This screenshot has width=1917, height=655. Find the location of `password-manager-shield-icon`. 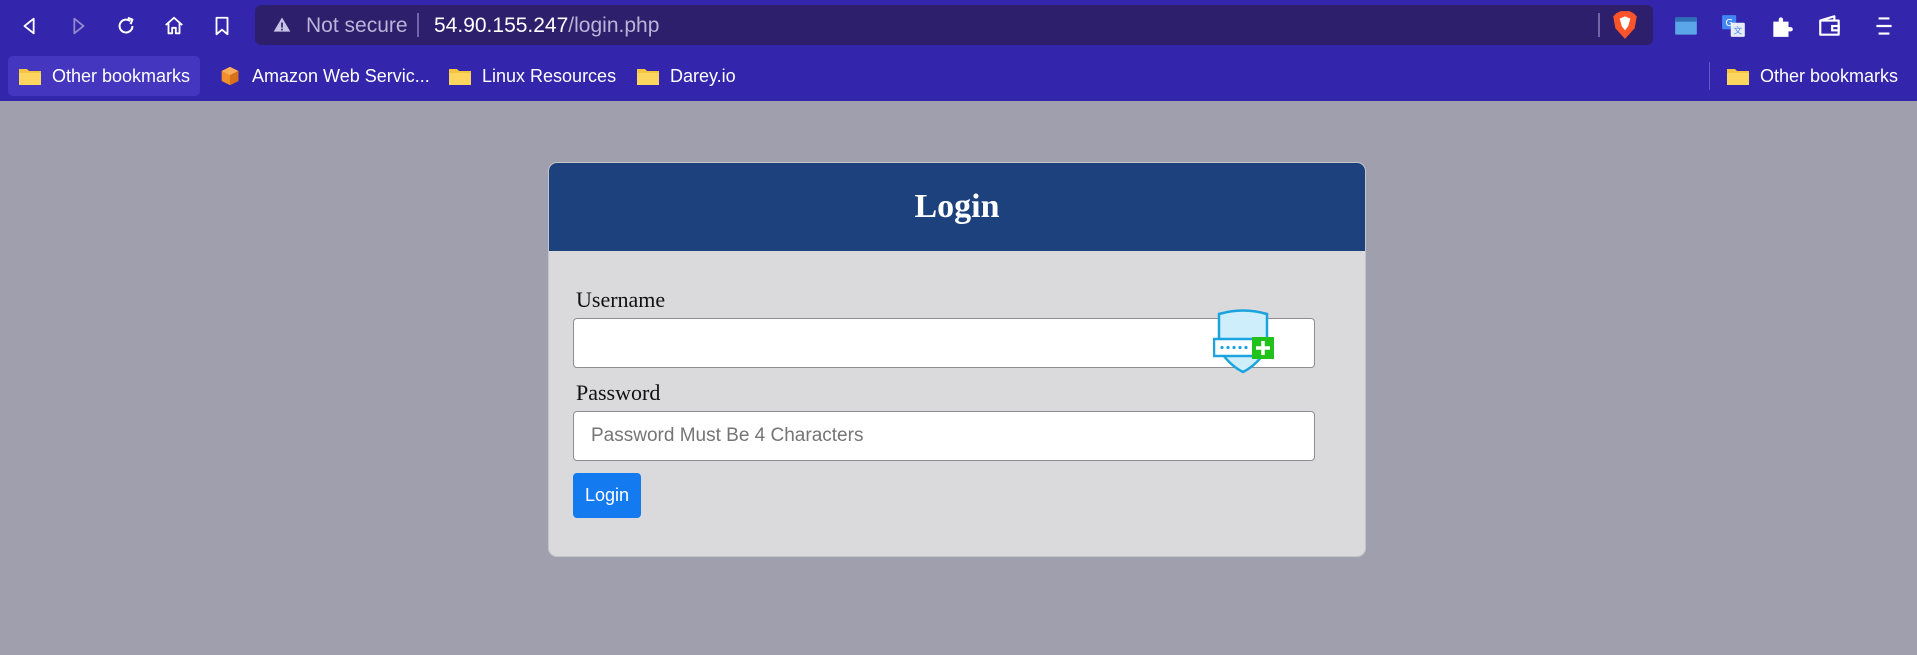

password-manager-shield-icon is located at coordinates (1244, 342).